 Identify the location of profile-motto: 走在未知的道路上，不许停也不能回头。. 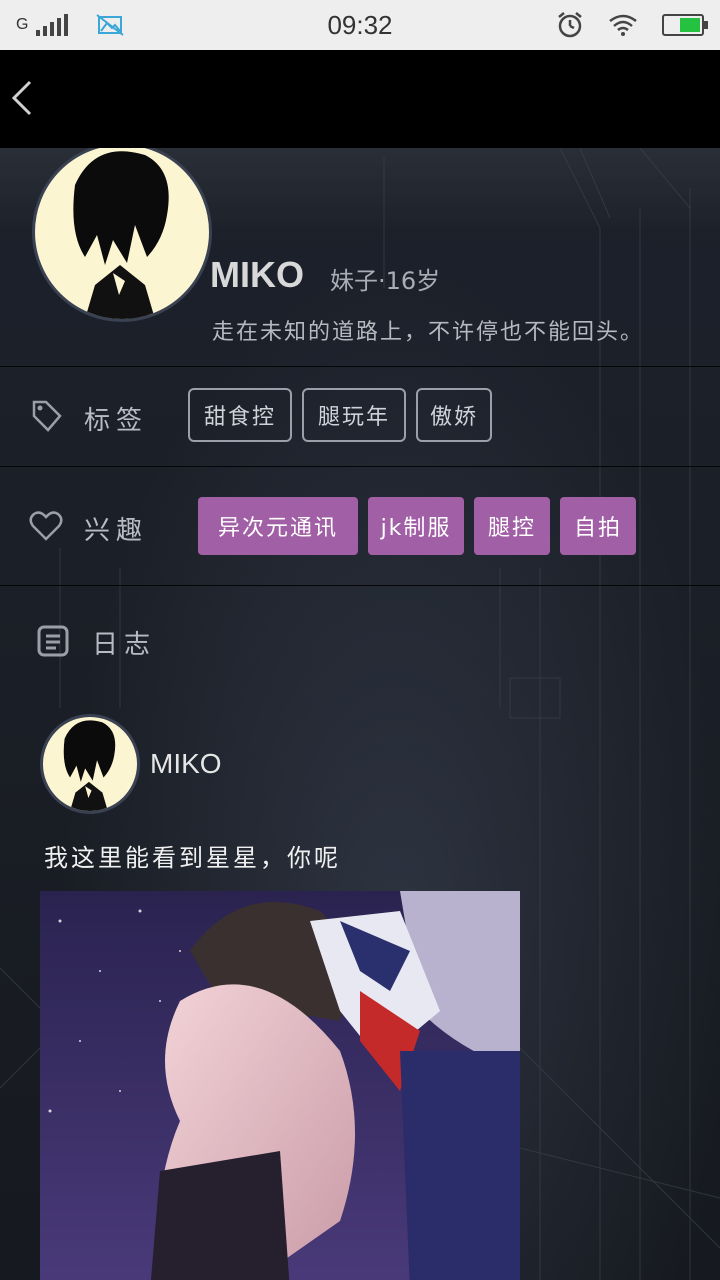
(428, 332).